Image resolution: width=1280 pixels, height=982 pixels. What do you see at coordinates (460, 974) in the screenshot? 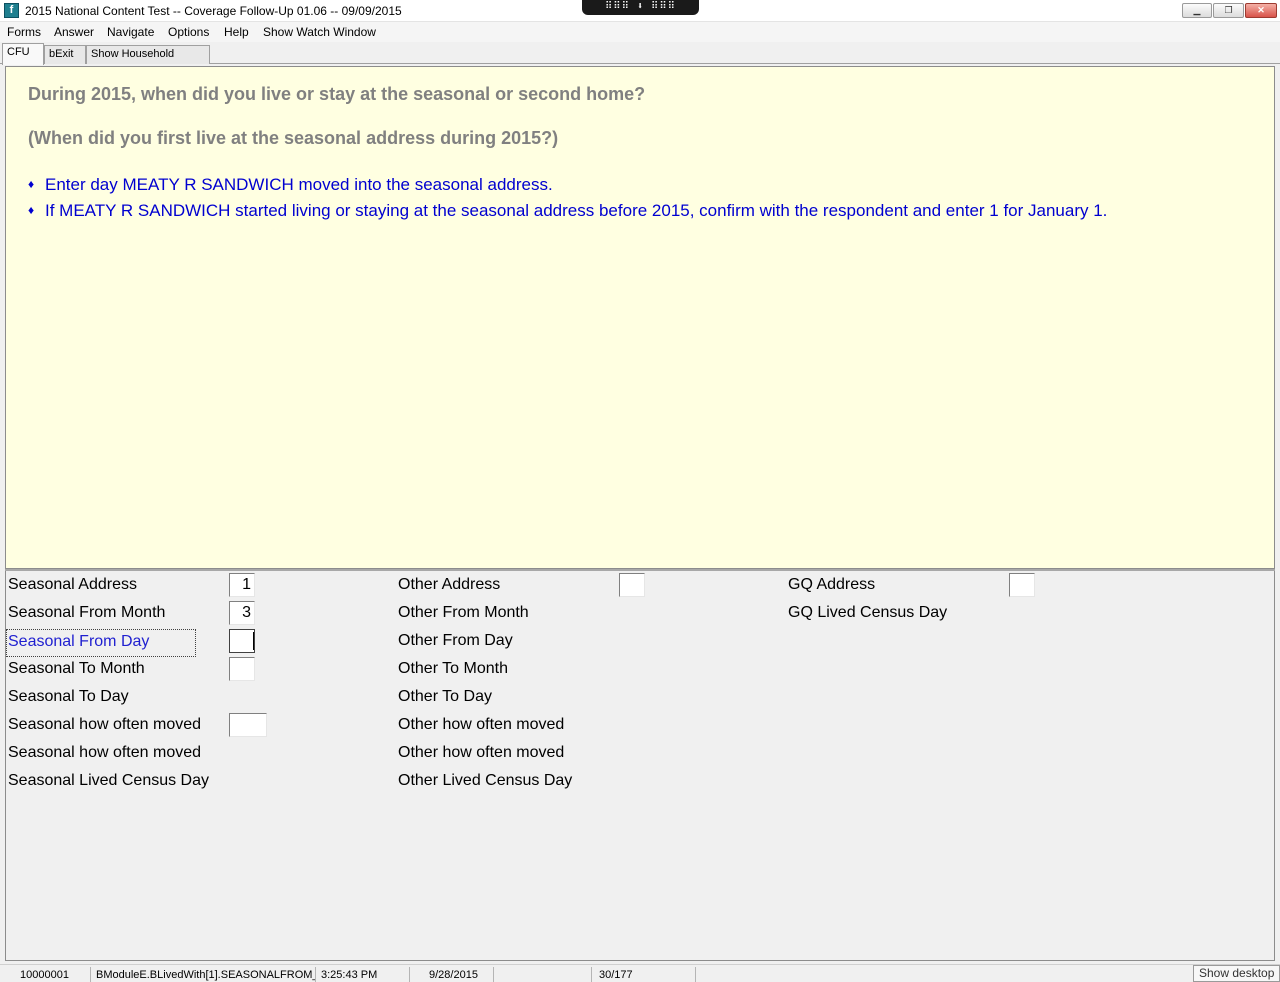
I see `status-date: 9/28/2015` at bounding box center [460, 974].